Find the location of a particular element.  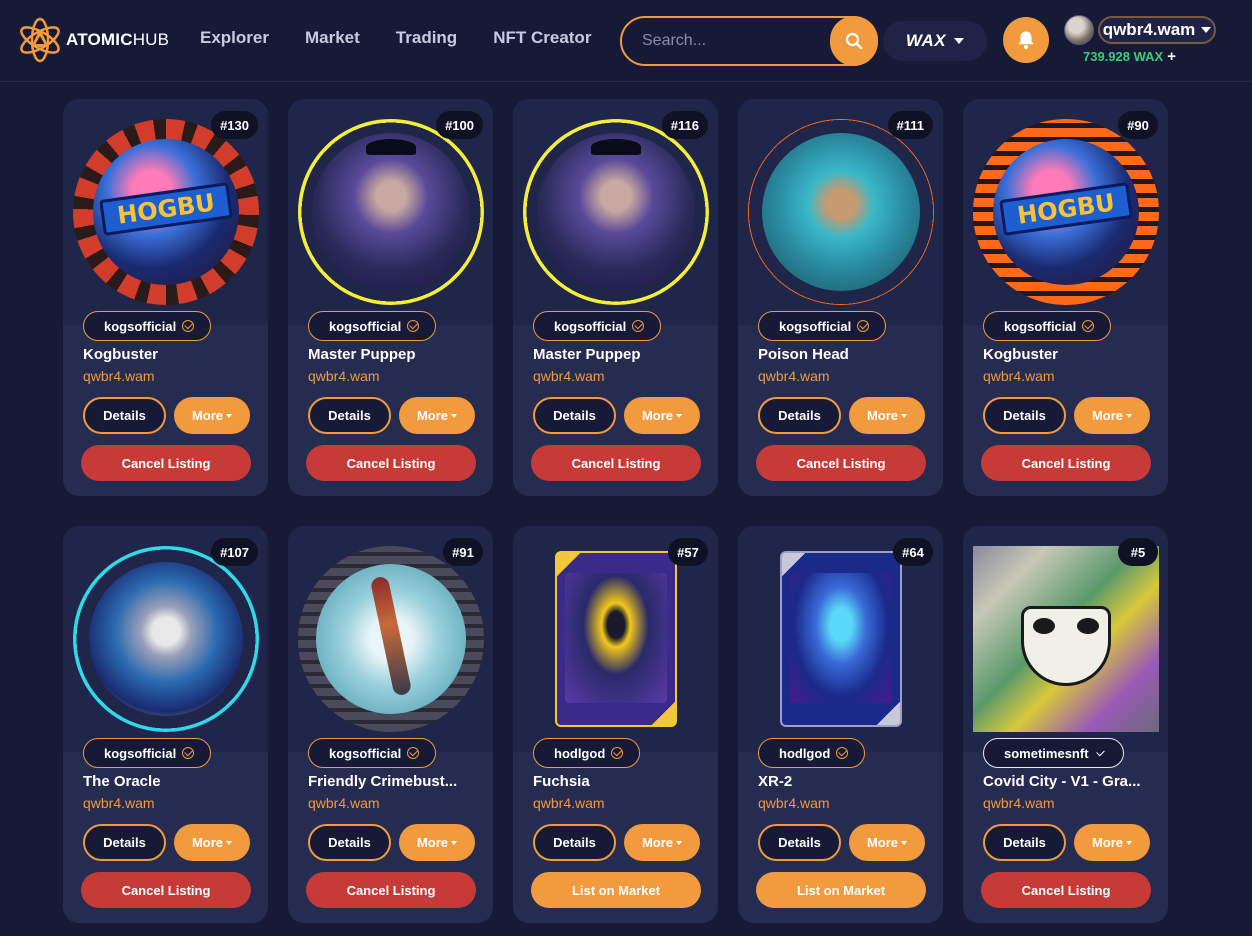

collection-name: kogsofficial is located at coordinates (365, 326).